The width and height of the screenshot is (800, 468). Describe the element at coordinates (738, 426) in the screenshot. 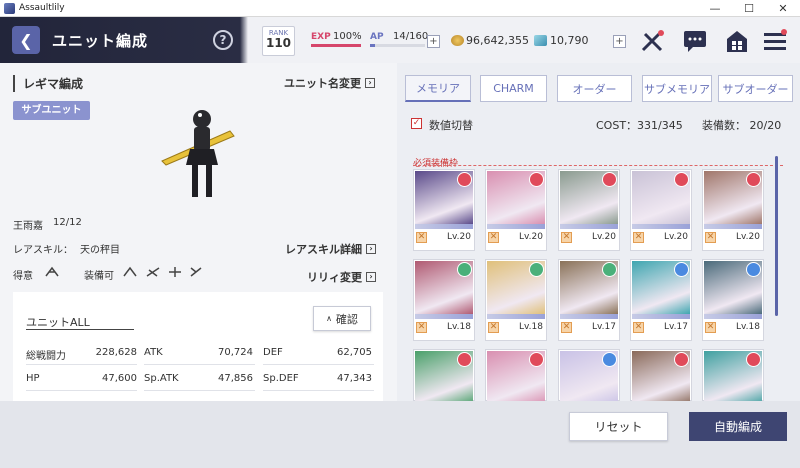

I see `auto-formation-button: 自動編成` at that location.